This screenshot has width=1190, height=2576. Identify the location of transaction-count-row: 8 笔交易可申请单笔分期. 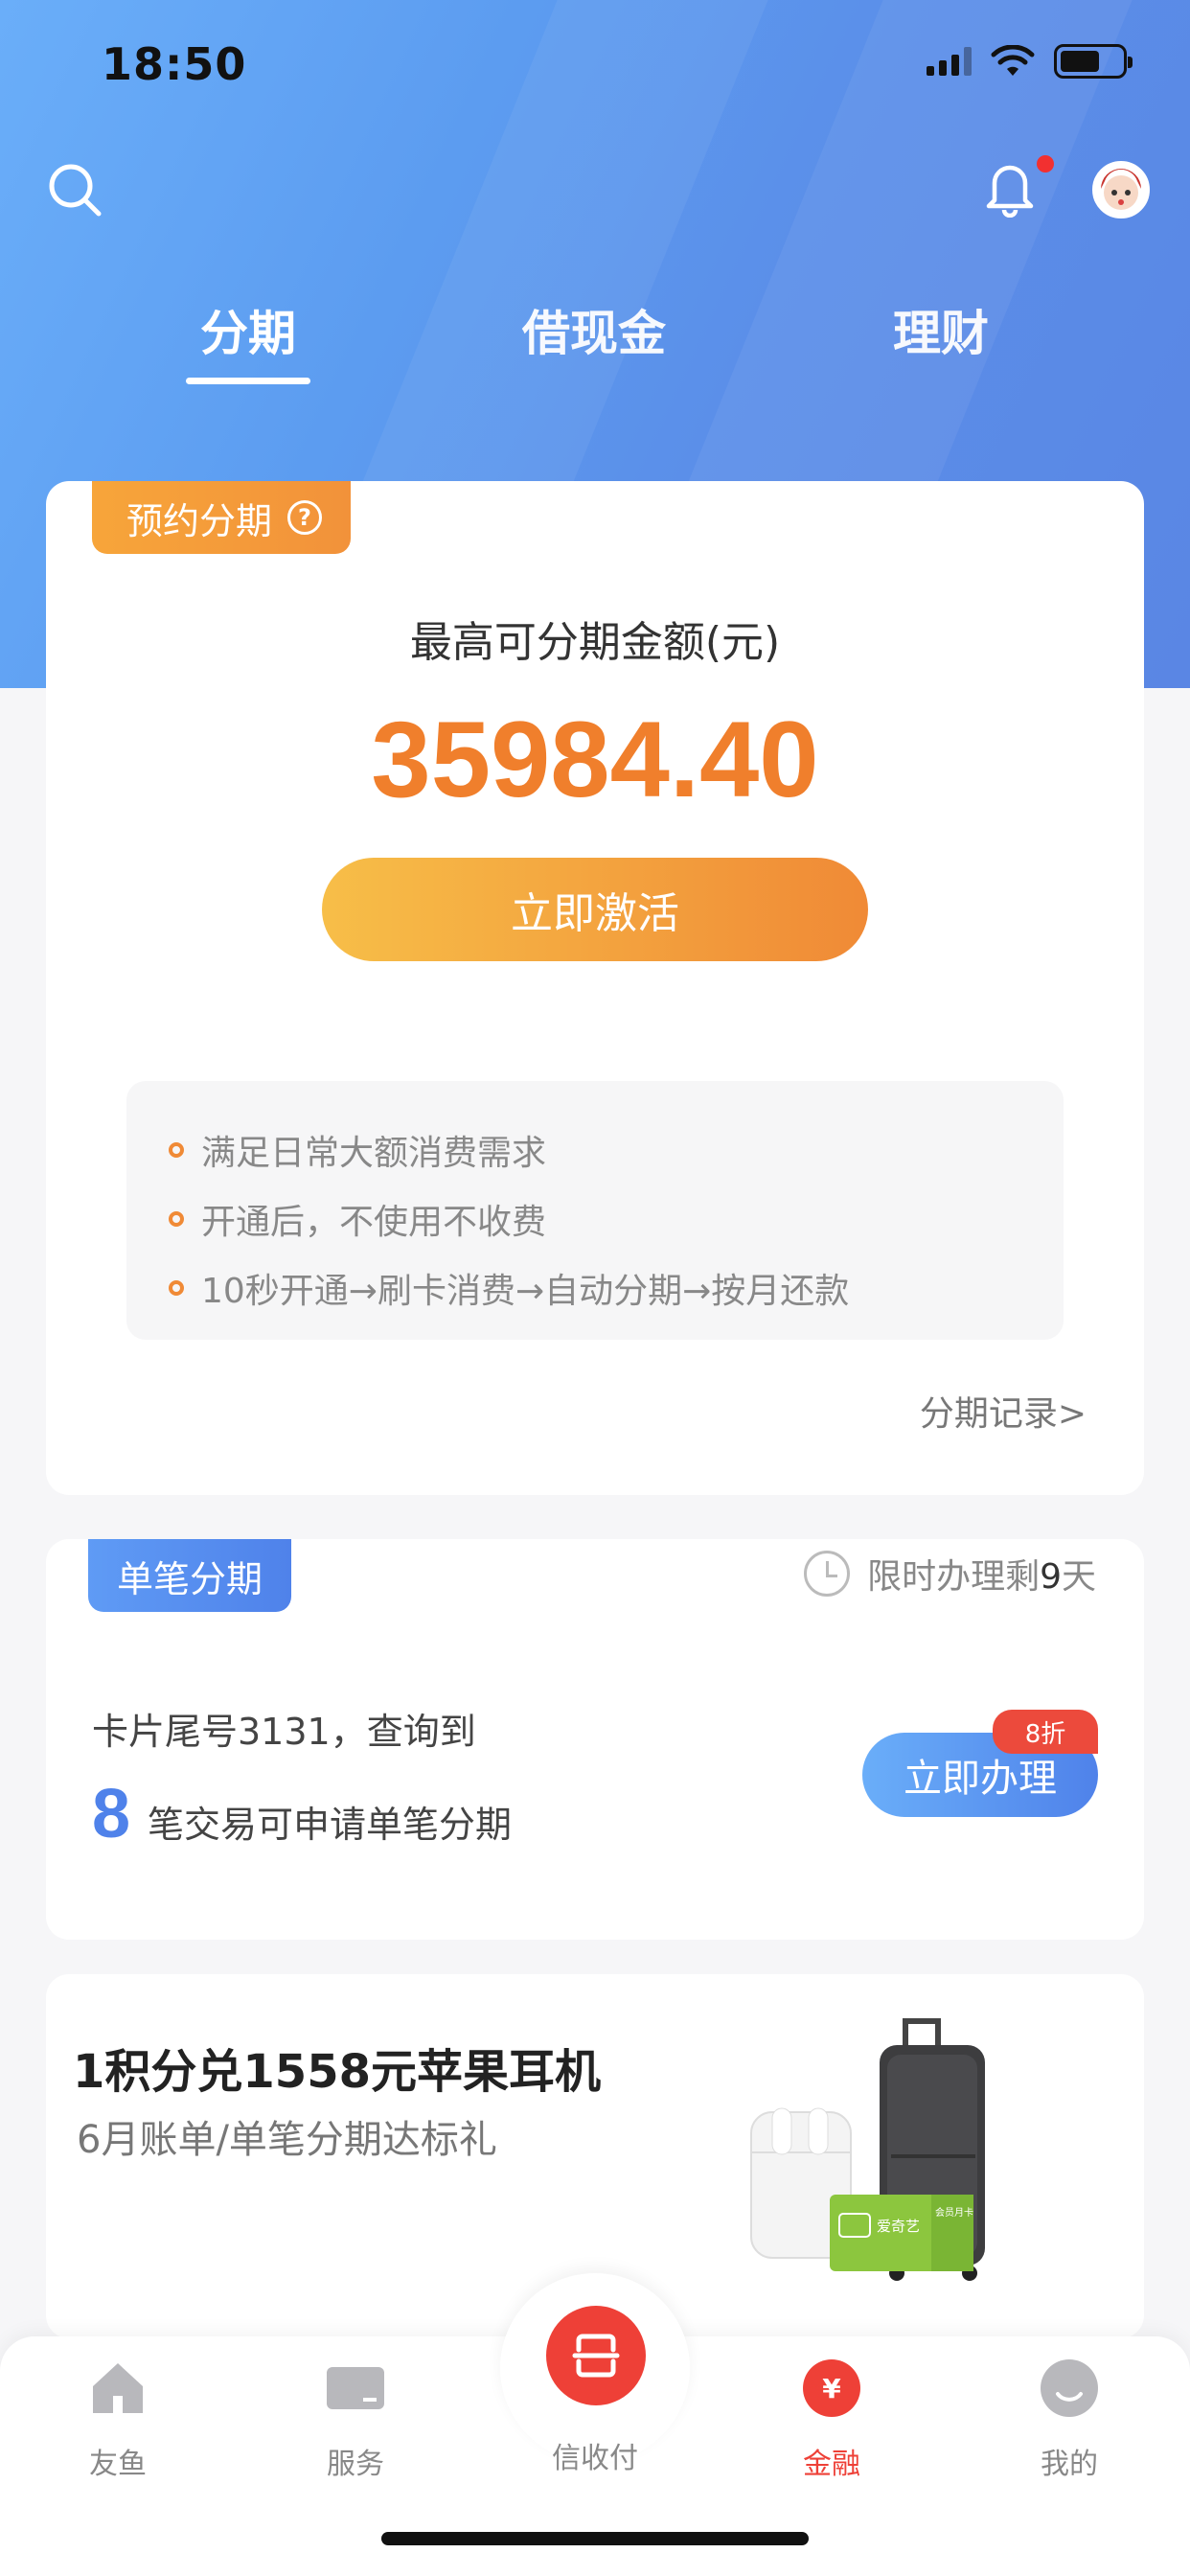
(302, 1814).